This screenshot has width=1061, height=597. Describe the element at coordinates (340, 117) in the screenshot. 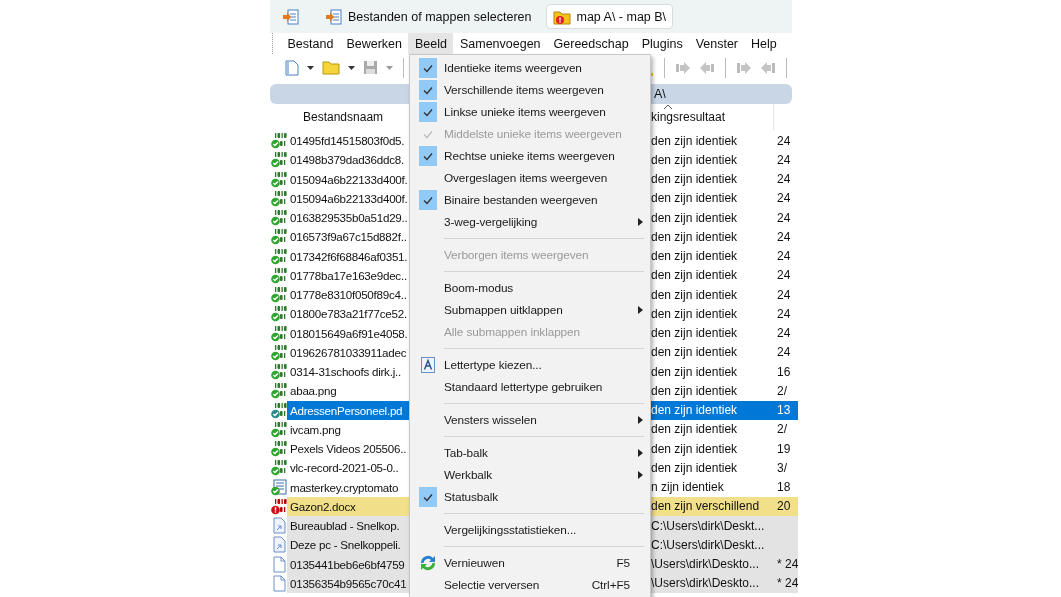

I see `column-header: Bestandsnaam` at that location.